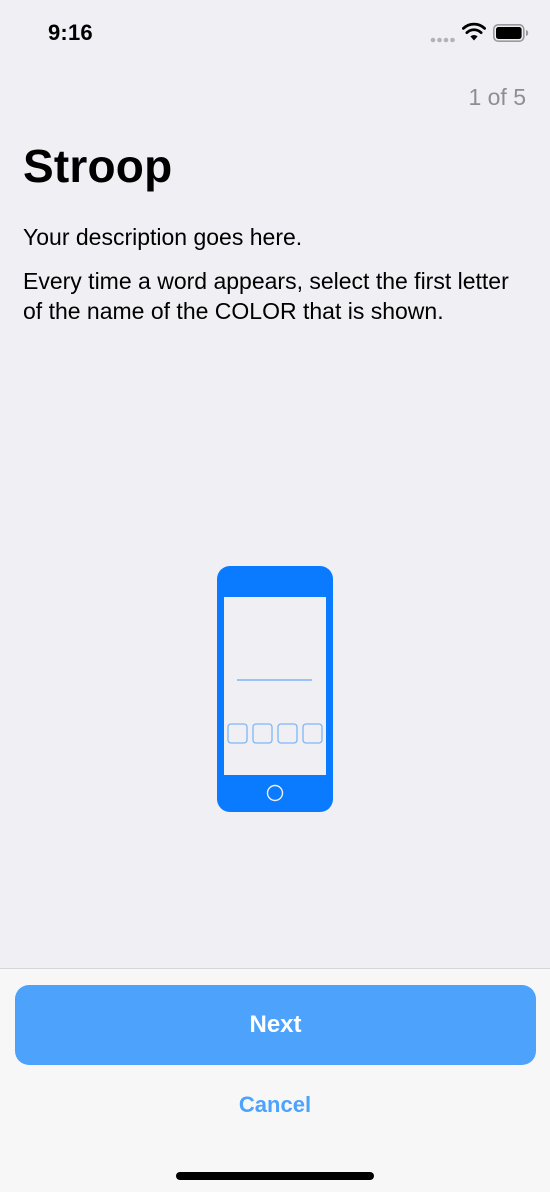 This screenshot has height=1192, width=550. I want to click on cancel-button: Cancel, so click(275, 1105).